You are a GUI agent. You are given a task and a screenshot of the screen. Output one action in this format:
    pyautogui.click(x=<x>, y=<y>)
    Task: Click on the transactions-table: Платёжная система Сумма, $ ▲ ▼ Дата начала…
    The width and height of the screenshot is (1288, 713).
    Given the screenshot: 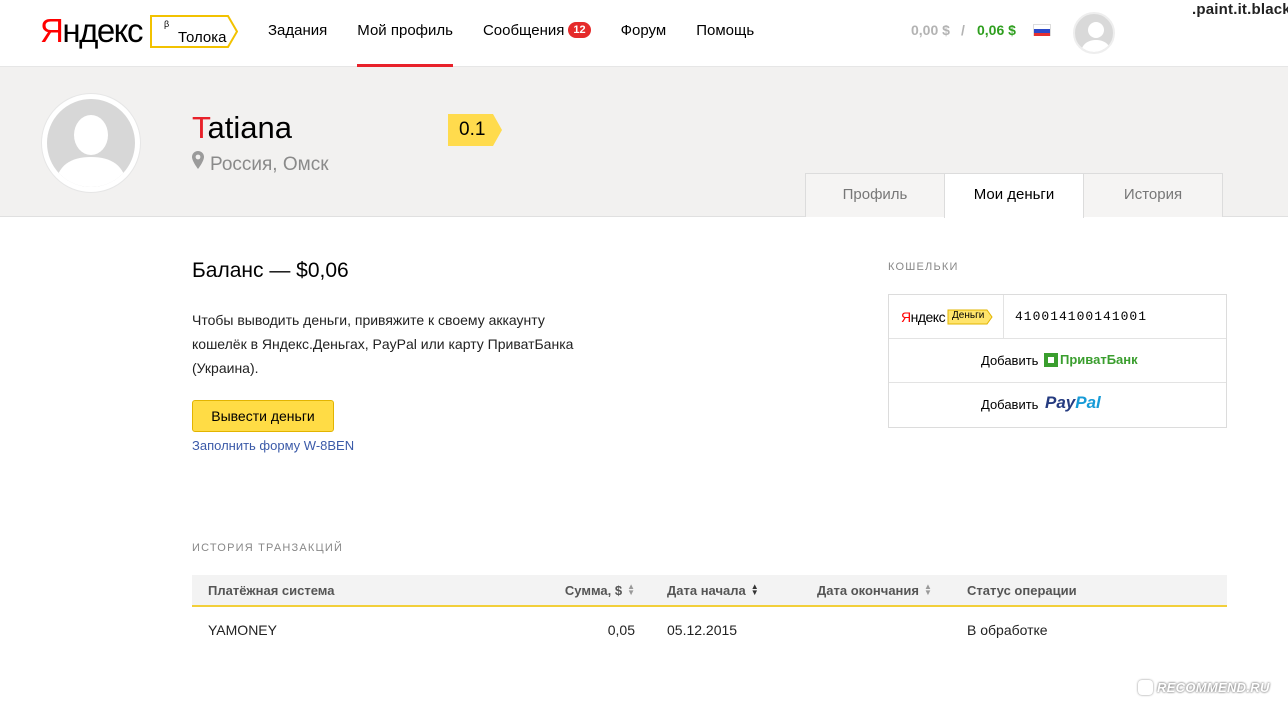 What is the action you would take?
    pyautogui.click(x=709, y=613)
    